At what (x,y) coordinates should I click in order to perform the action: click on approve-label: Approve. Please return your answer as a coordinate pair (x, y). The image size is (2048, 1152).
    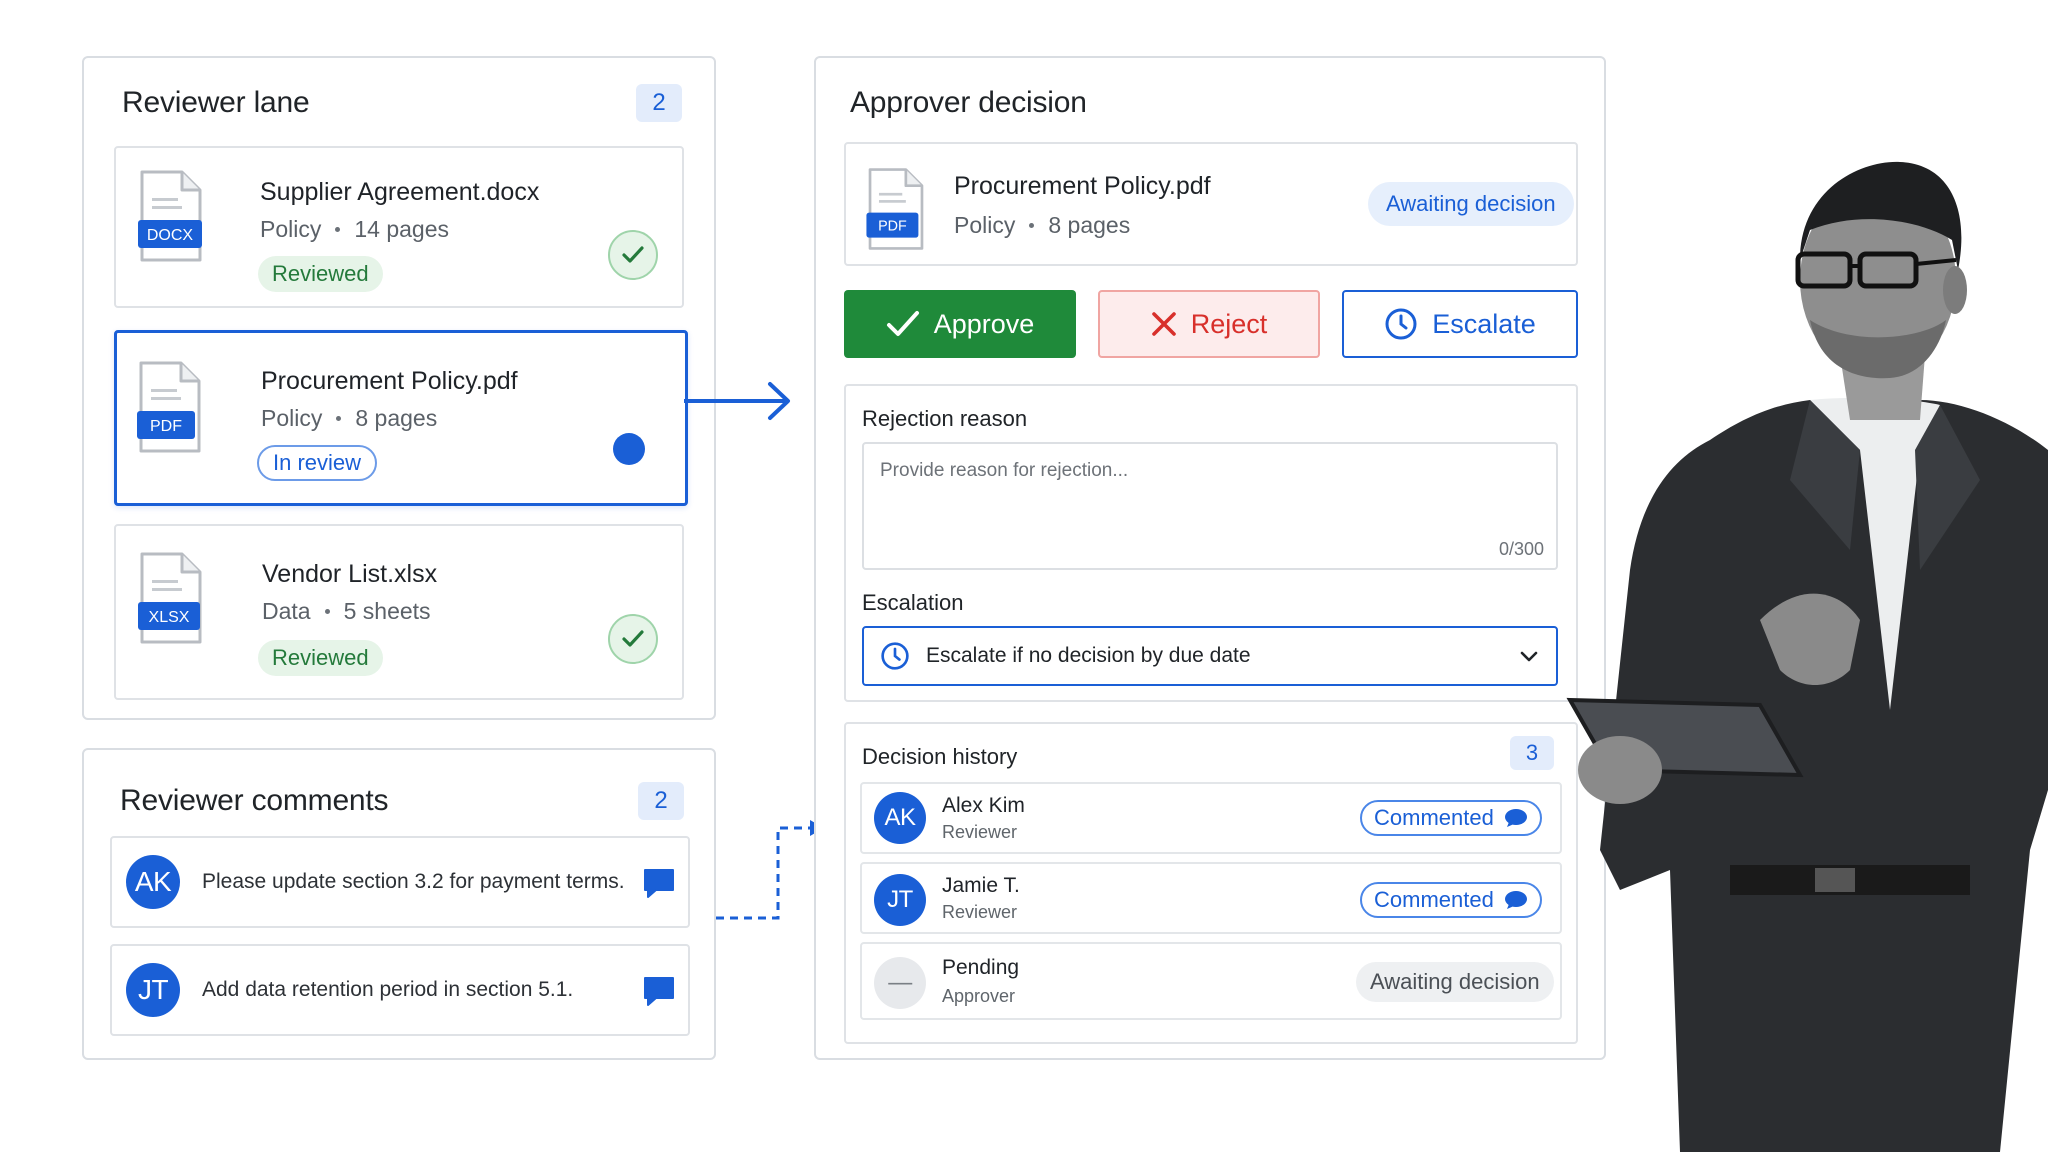
    Looking at the image, I should click on (984, 323).